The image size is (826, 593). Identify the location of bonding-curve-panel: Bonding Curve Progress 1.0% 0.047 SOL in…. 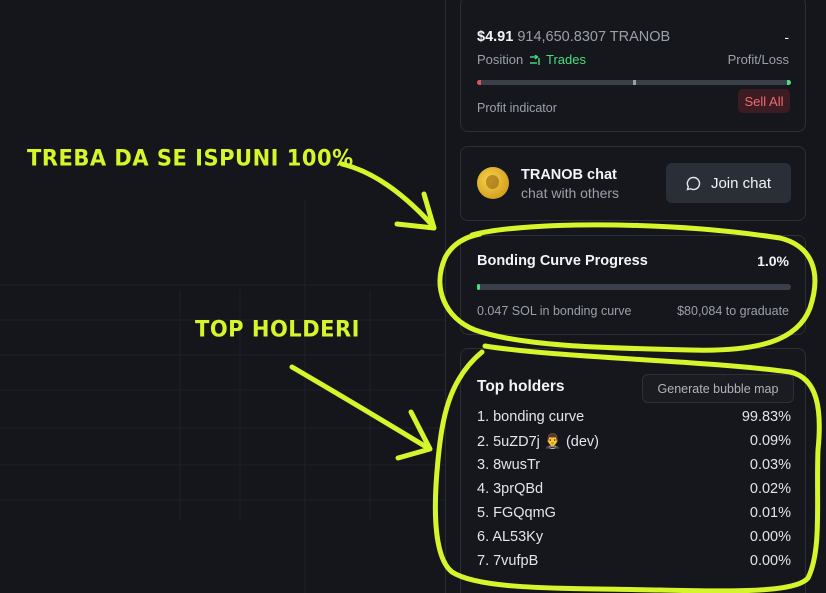
(633, 285).